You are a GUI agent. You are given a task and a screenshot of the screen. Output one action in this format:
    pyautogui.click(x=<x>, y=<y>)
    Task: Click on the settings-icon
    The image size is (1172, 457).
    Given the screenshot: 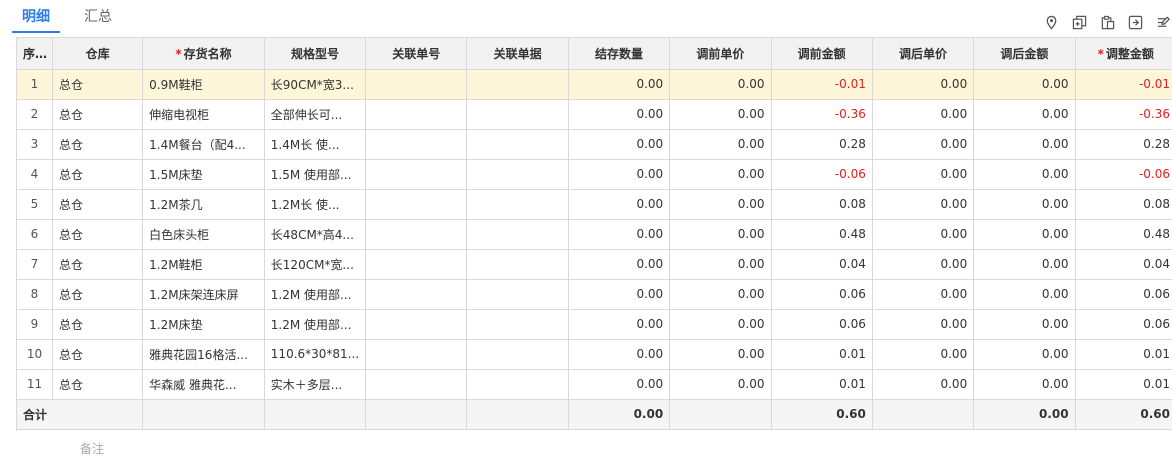 What is the action you would take?
    pyautogui.click(x=1163, y=22)
    